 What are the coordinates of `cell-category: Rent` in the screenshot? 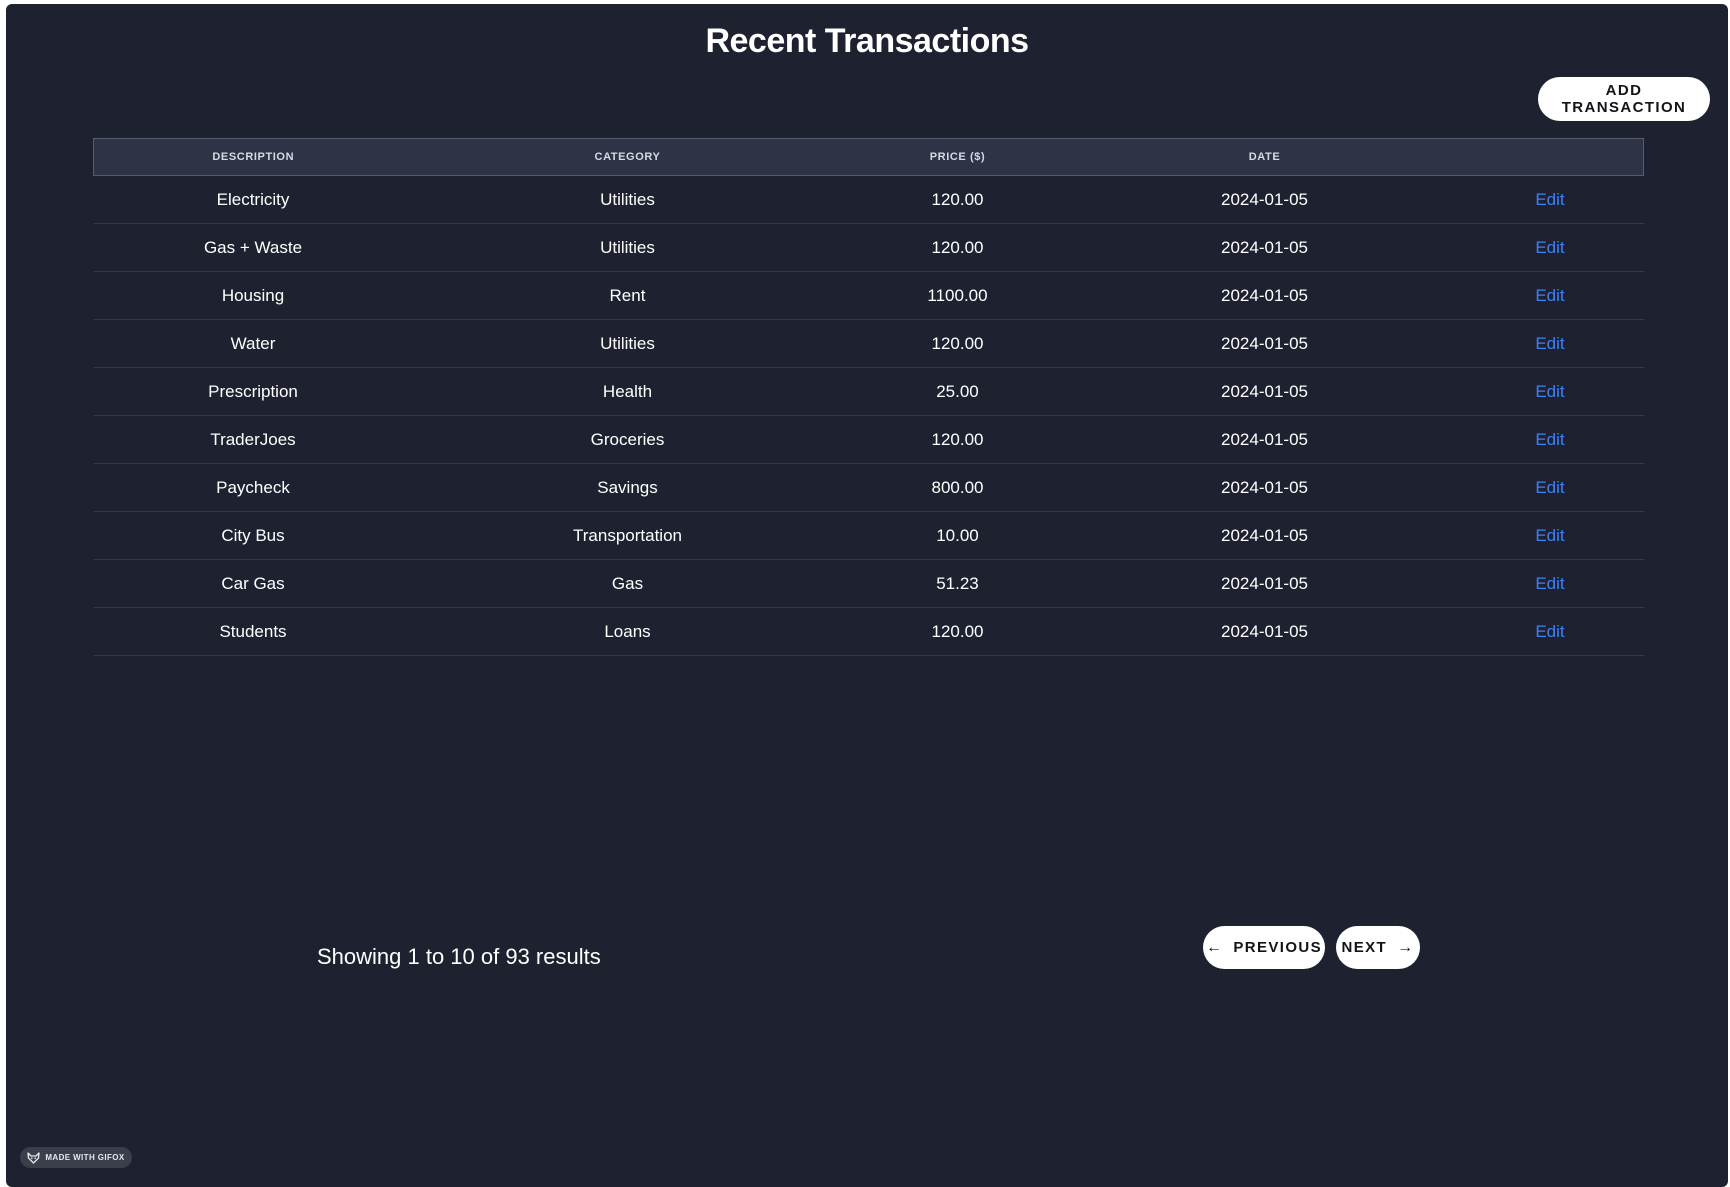 It's located at (627, 295).